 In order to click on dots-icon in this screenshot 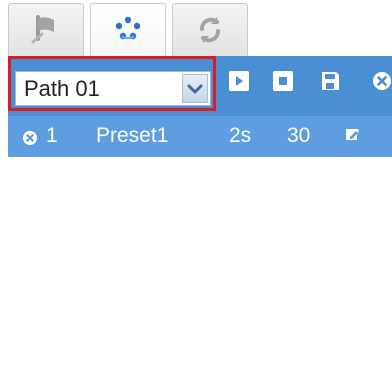, I will do `click(128, 30)`.